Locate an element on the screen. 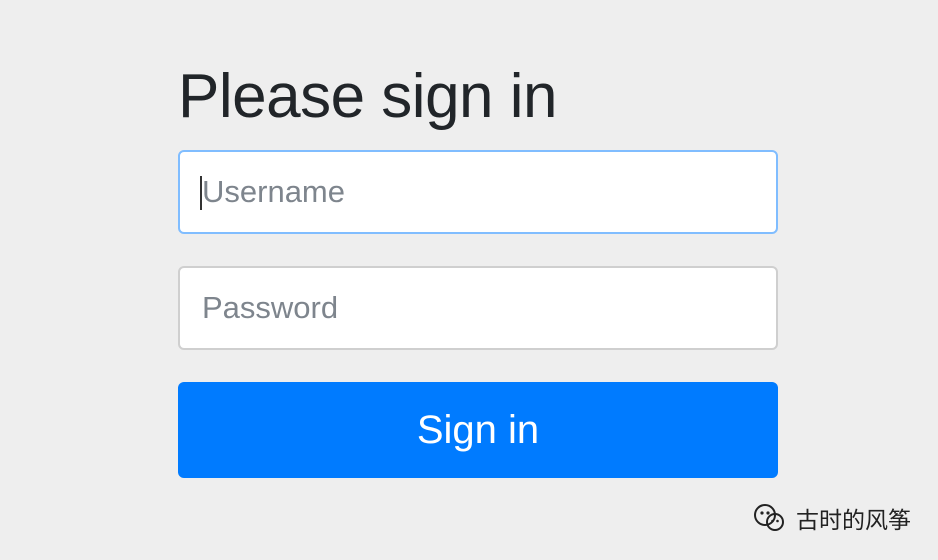  username-input is located at coordinates (478, 192).